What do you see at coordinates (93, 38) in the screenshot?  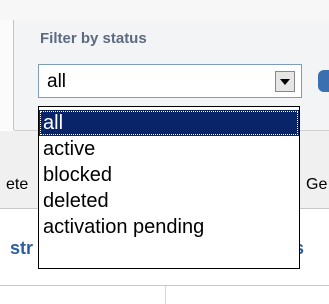 I see `filter-status-label: Filter by status` at bounding box center [93, 38].